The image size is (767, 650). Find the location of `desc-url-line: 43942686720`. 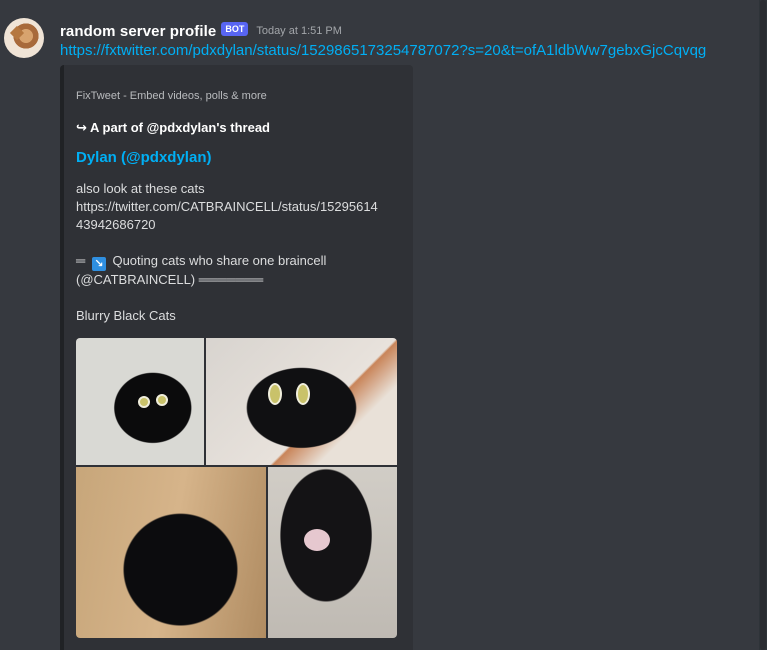

desc-url-line: 43942686720 is located at coordinates (238, 225).